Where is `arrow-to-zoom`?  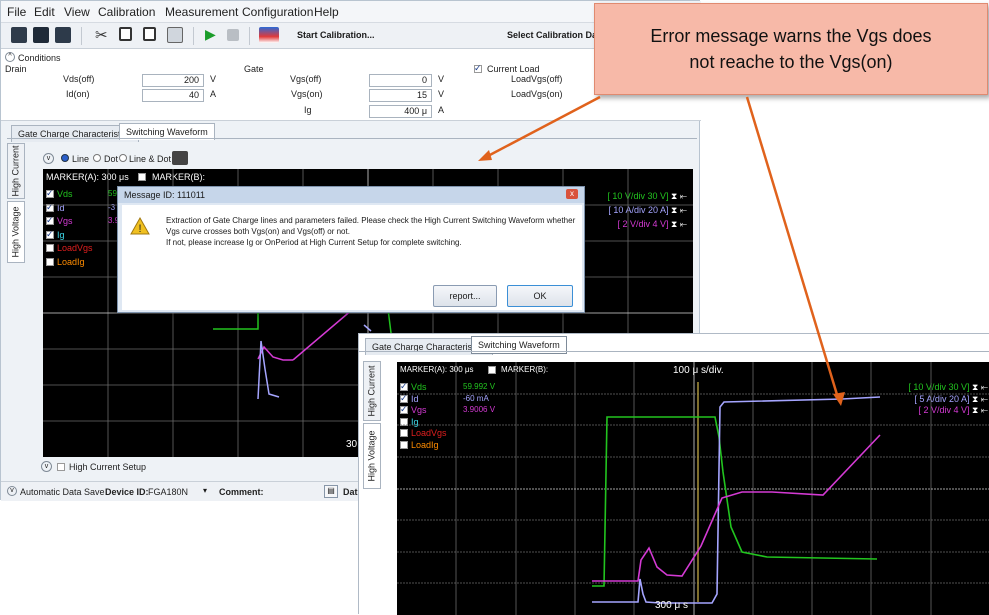
arrow-to-zoom is located at coordinates (792, 247).